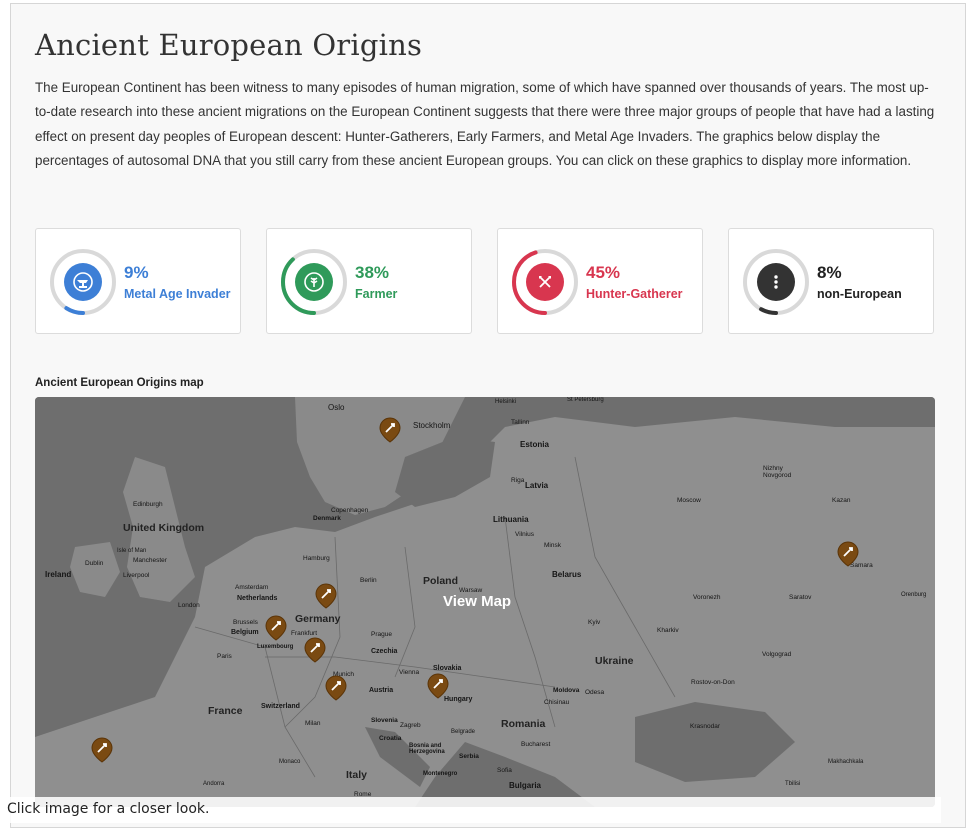  What do you see at coordinates (313, 723) in the screenshot?
I see `map-label-milan: Milan` at bounding box center [313, 723].